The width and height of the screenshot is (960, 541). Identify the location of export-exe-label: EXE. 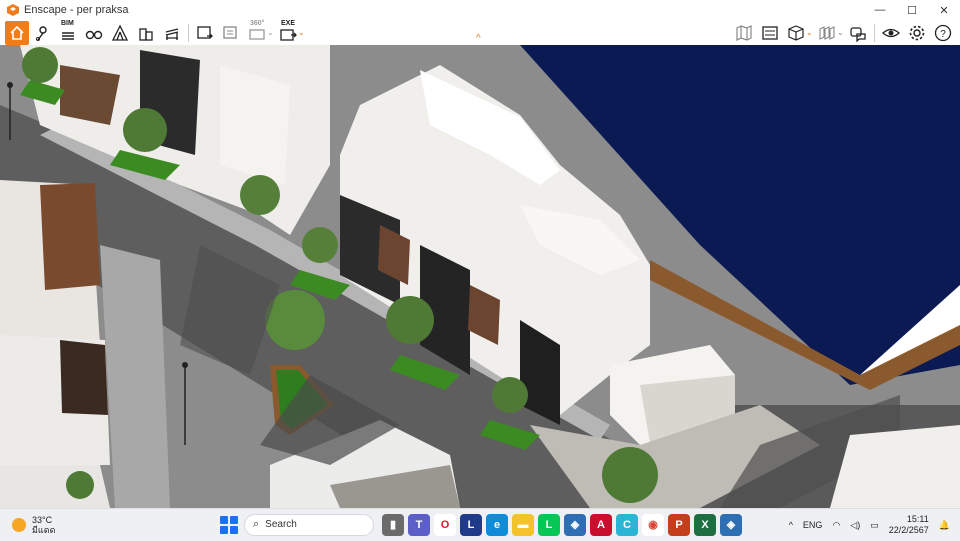
(288, 23).